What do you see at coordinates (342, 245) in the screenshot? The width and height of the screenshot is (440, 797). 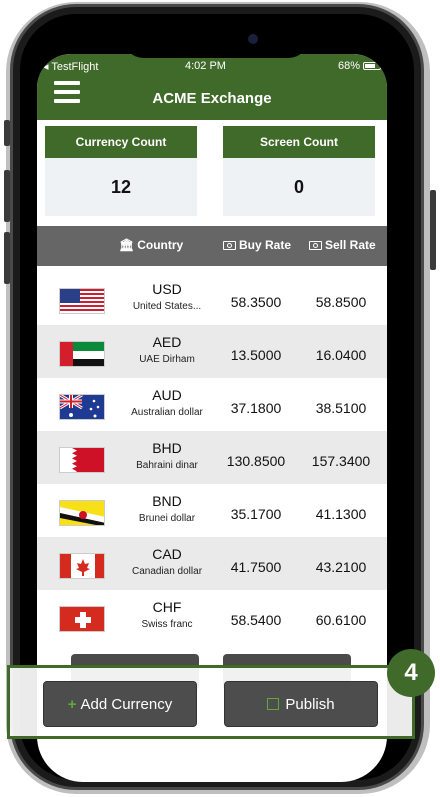 I see `column-header-sell-rate: Sell Rate` at bounding box center [342, 245].